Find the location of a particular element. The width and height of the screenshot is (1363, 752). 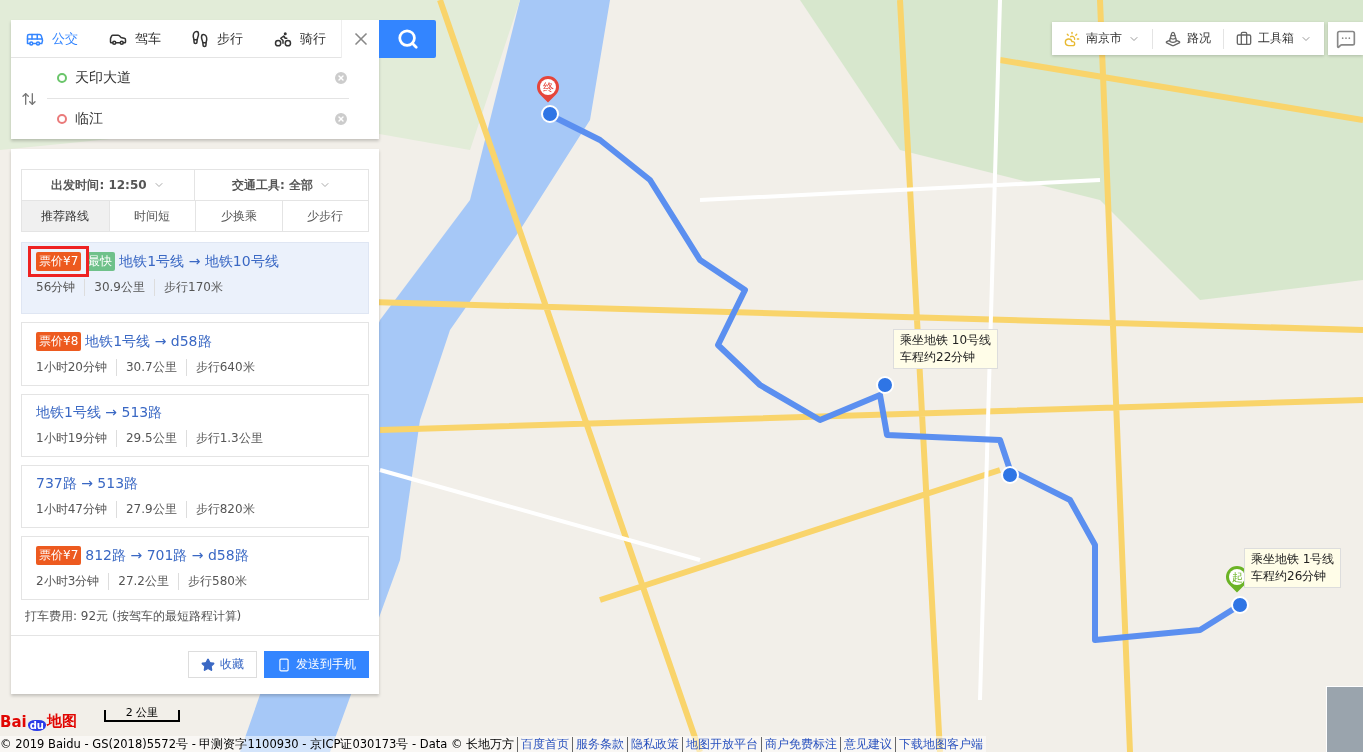

search-icon is located at coordinates (407, 39).